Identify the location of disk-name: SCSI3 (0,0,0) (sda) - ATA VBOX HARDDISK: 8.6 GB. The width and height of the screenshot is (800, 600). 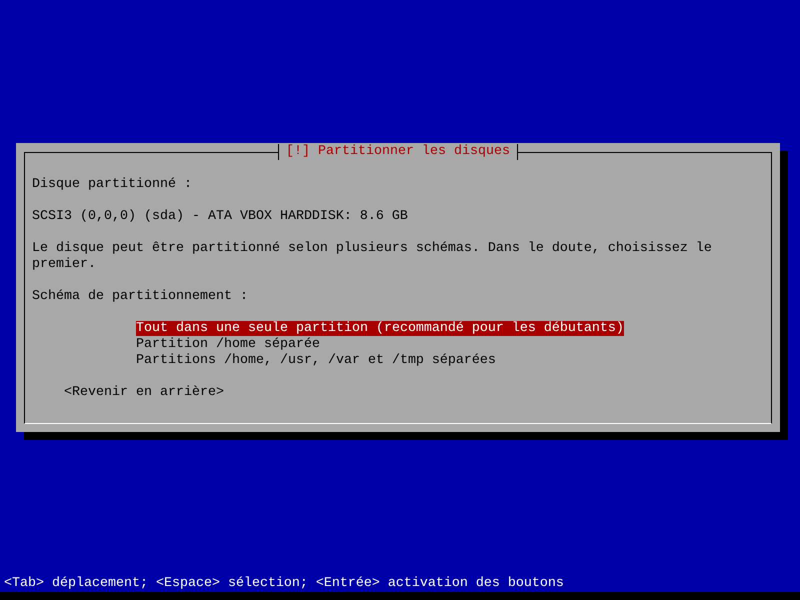
(220, 217).